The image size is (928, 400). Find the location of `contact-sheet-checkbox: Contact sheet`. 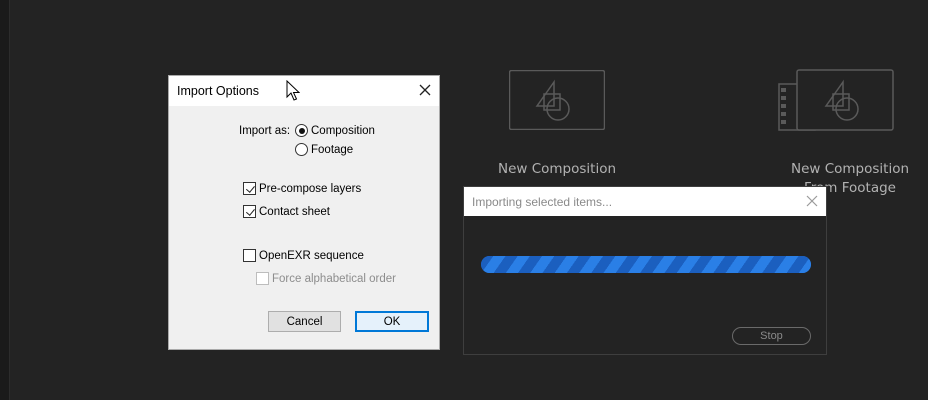

contact-sheet-checkbox: Contact sheet is located at coordinates (286, 211).